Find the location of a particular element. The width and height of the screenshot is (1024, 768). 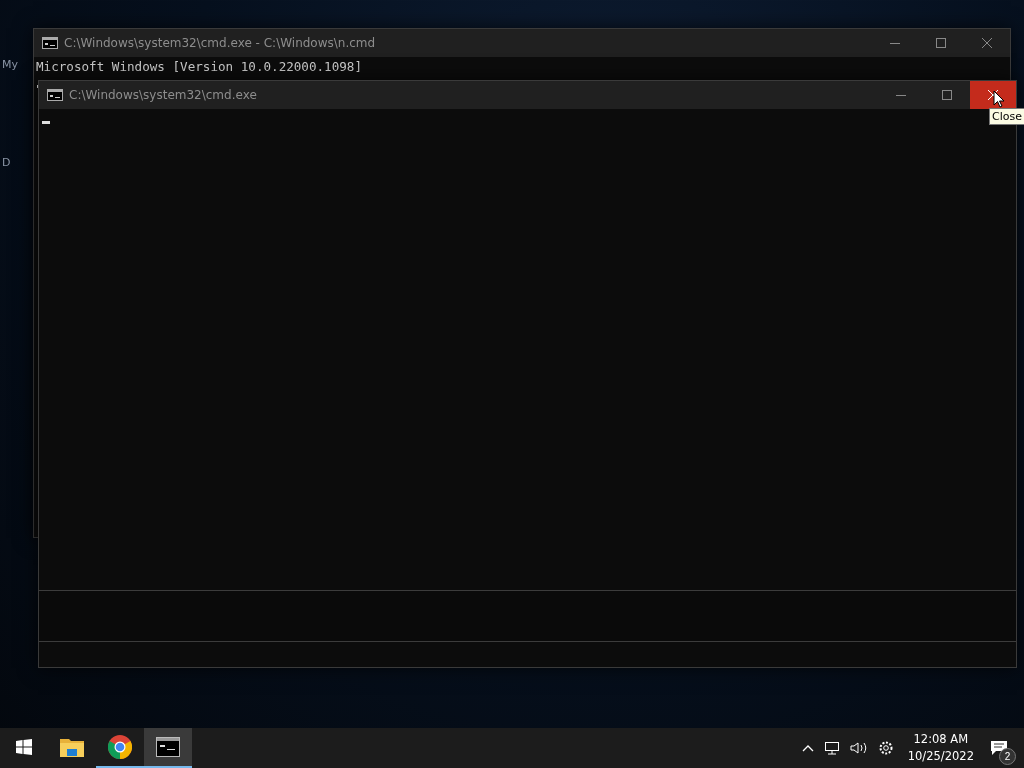

tooltip: Close is located at coordinates (1006, 116).